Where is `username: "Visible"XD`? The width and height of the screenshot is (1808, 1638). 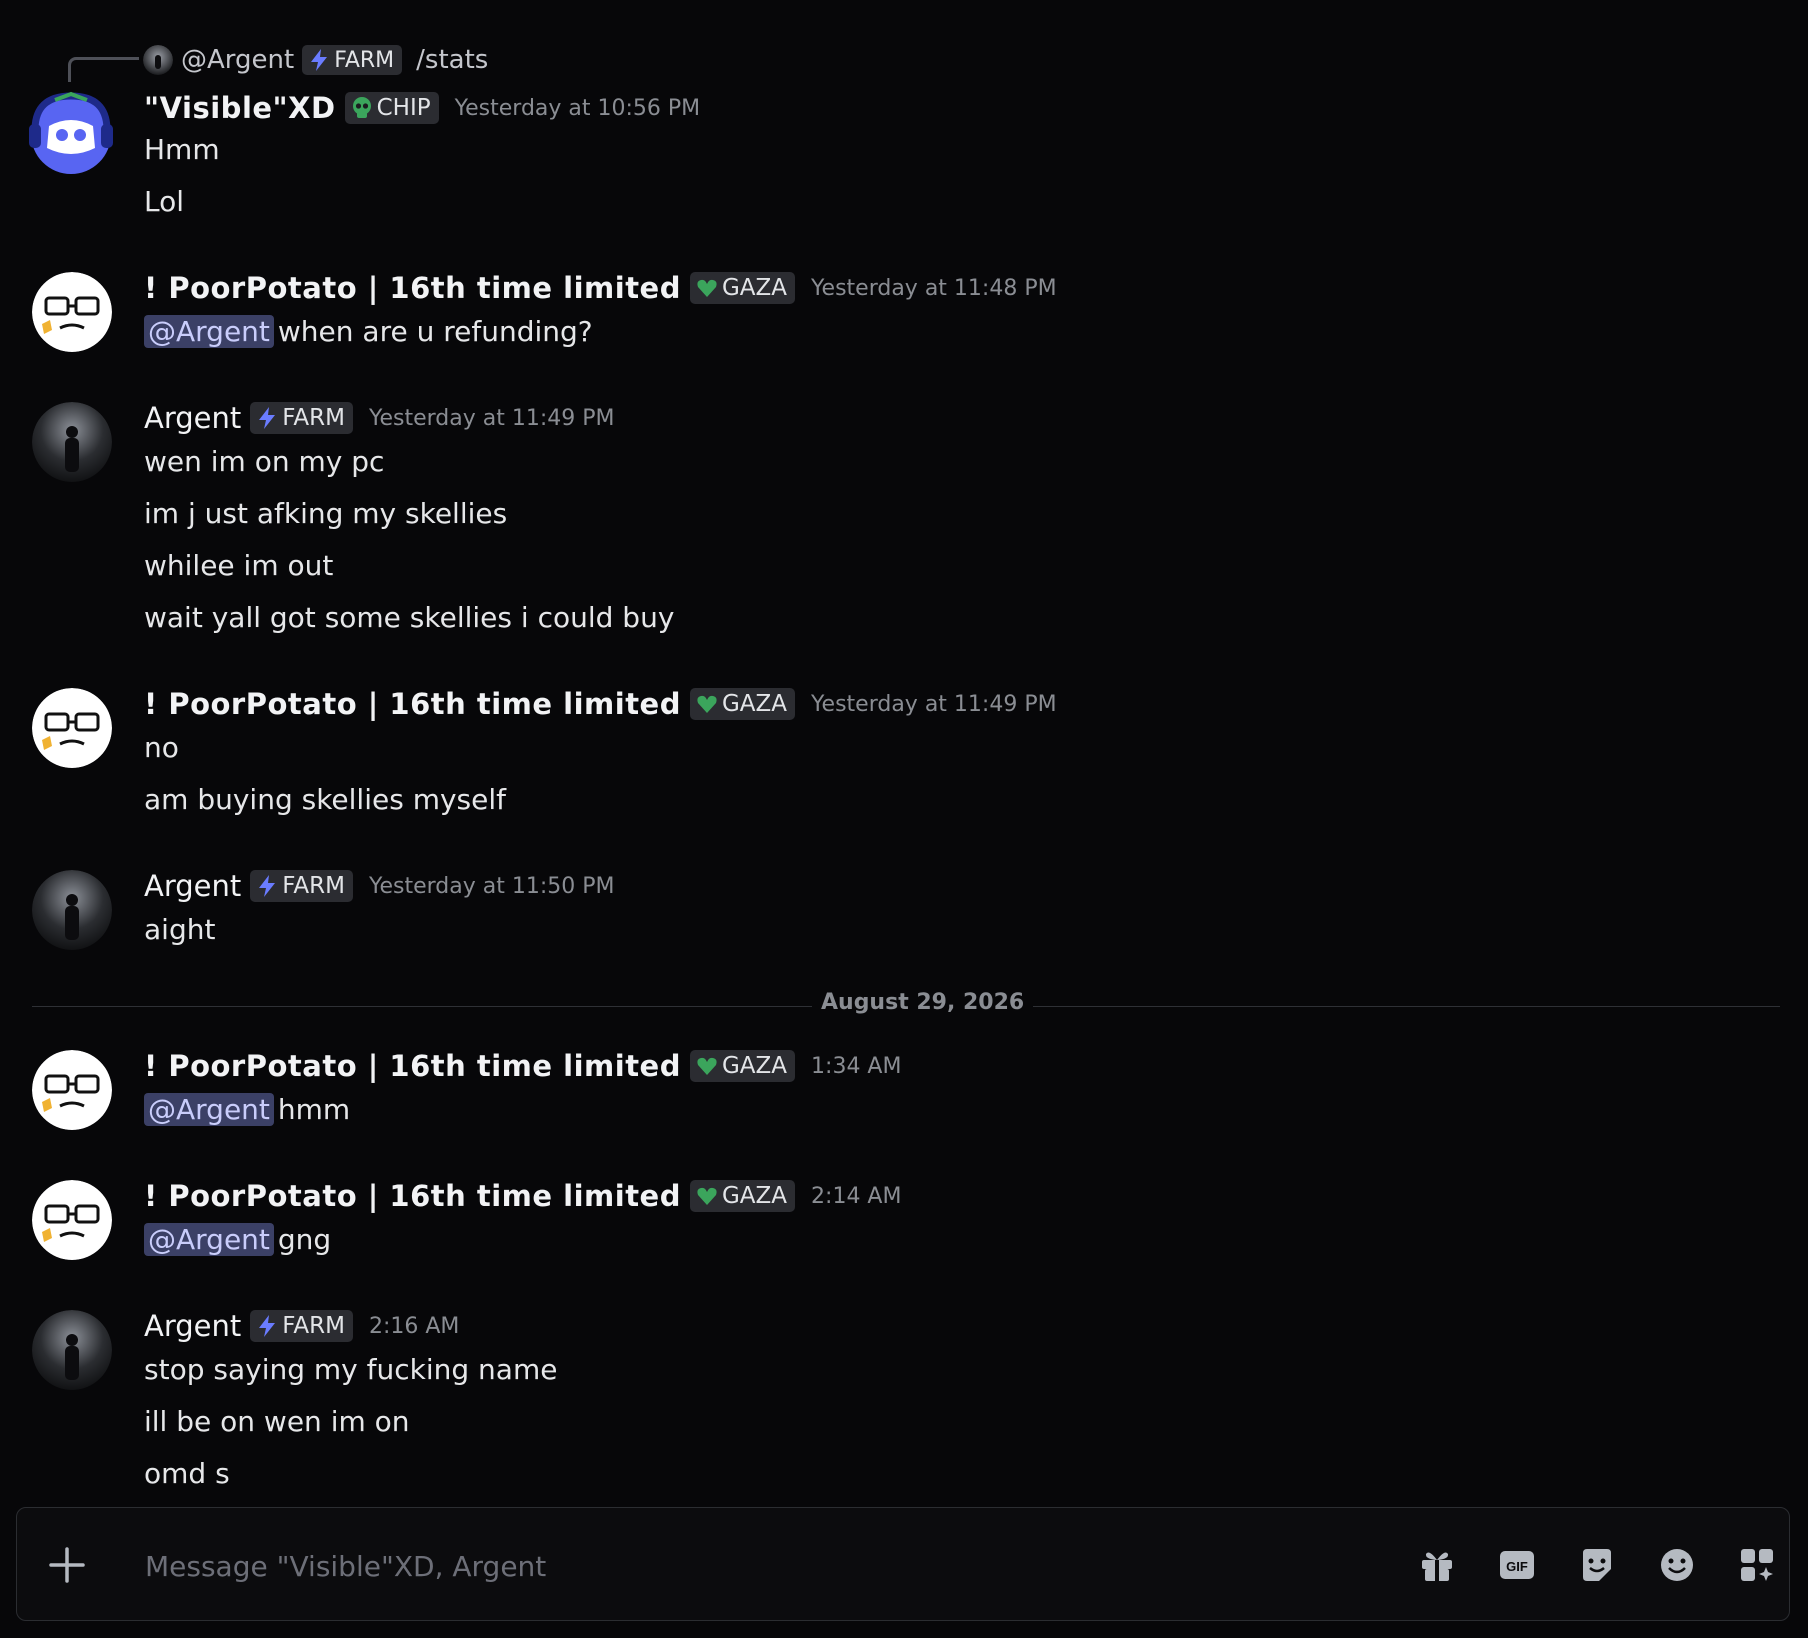 username: "Visible"XD is located at coordinates (240, 108).